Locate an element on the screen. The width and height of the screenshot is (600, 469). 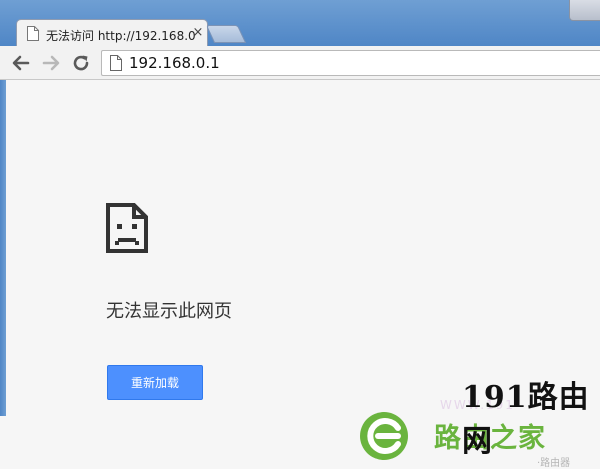
new-tab-button is located at coordinates (226, 34).